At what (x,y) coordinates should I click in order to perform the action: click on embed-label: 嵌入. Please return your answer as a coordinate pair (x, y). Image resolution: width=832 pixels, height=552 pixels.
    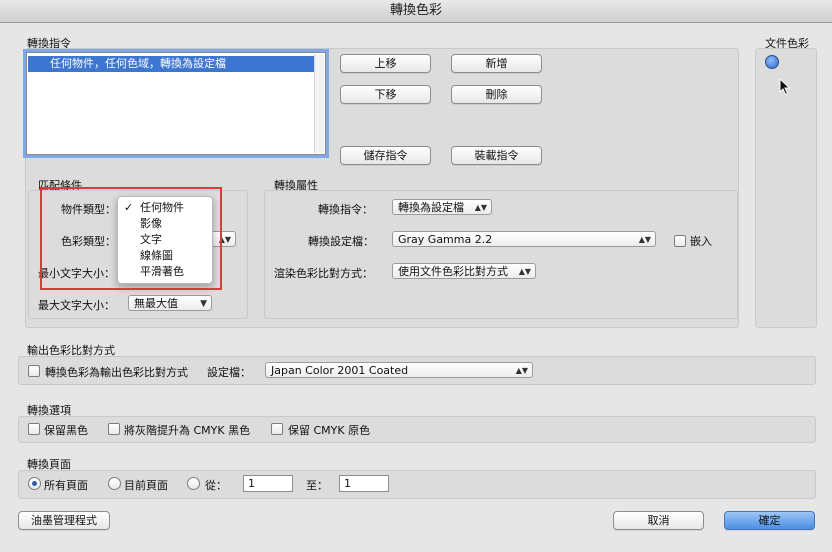
    Looking at the image, I should click on (701, 241).